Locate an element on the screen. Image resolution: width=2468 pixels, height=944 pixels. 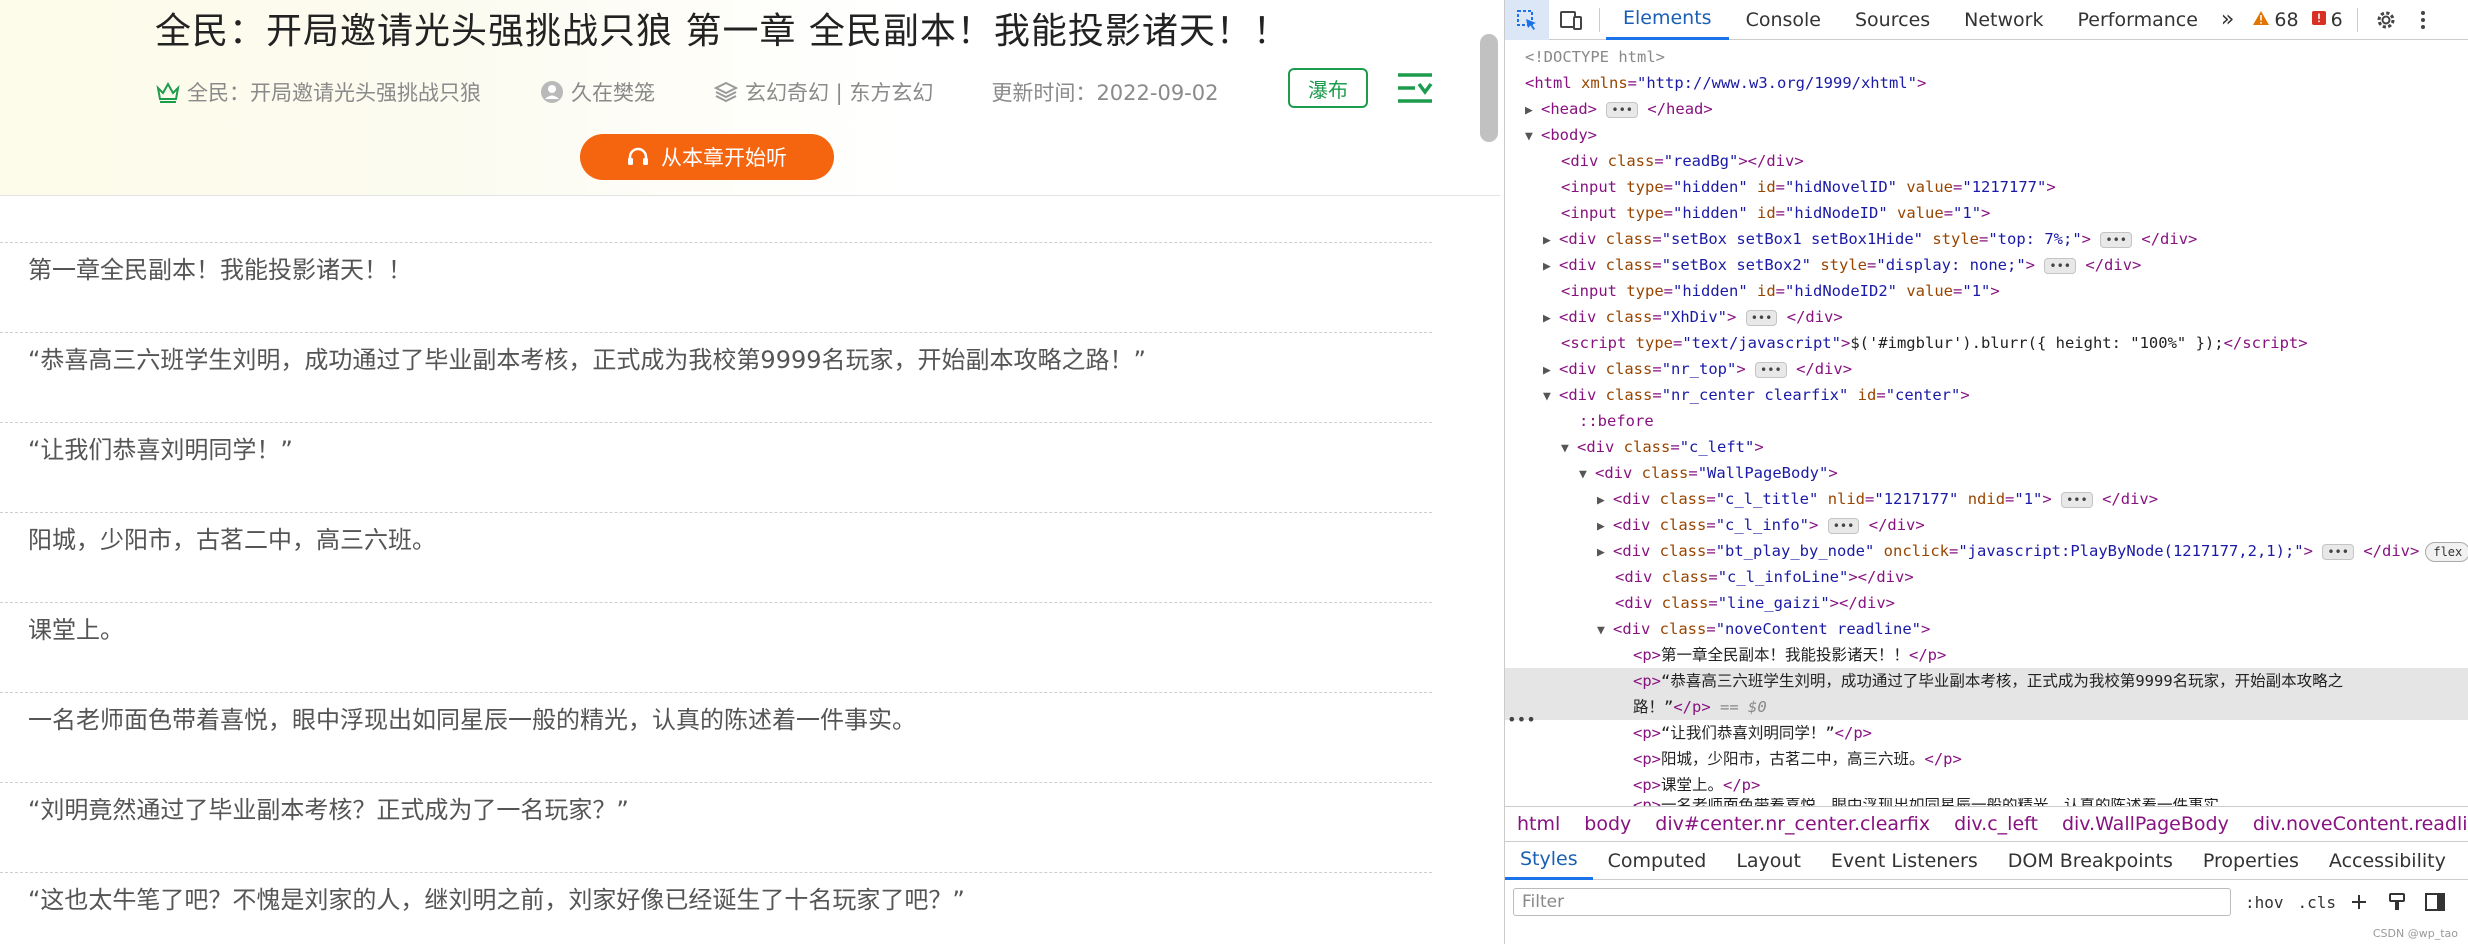
tab-sources: Sources is located at coordinates (1892, 20).